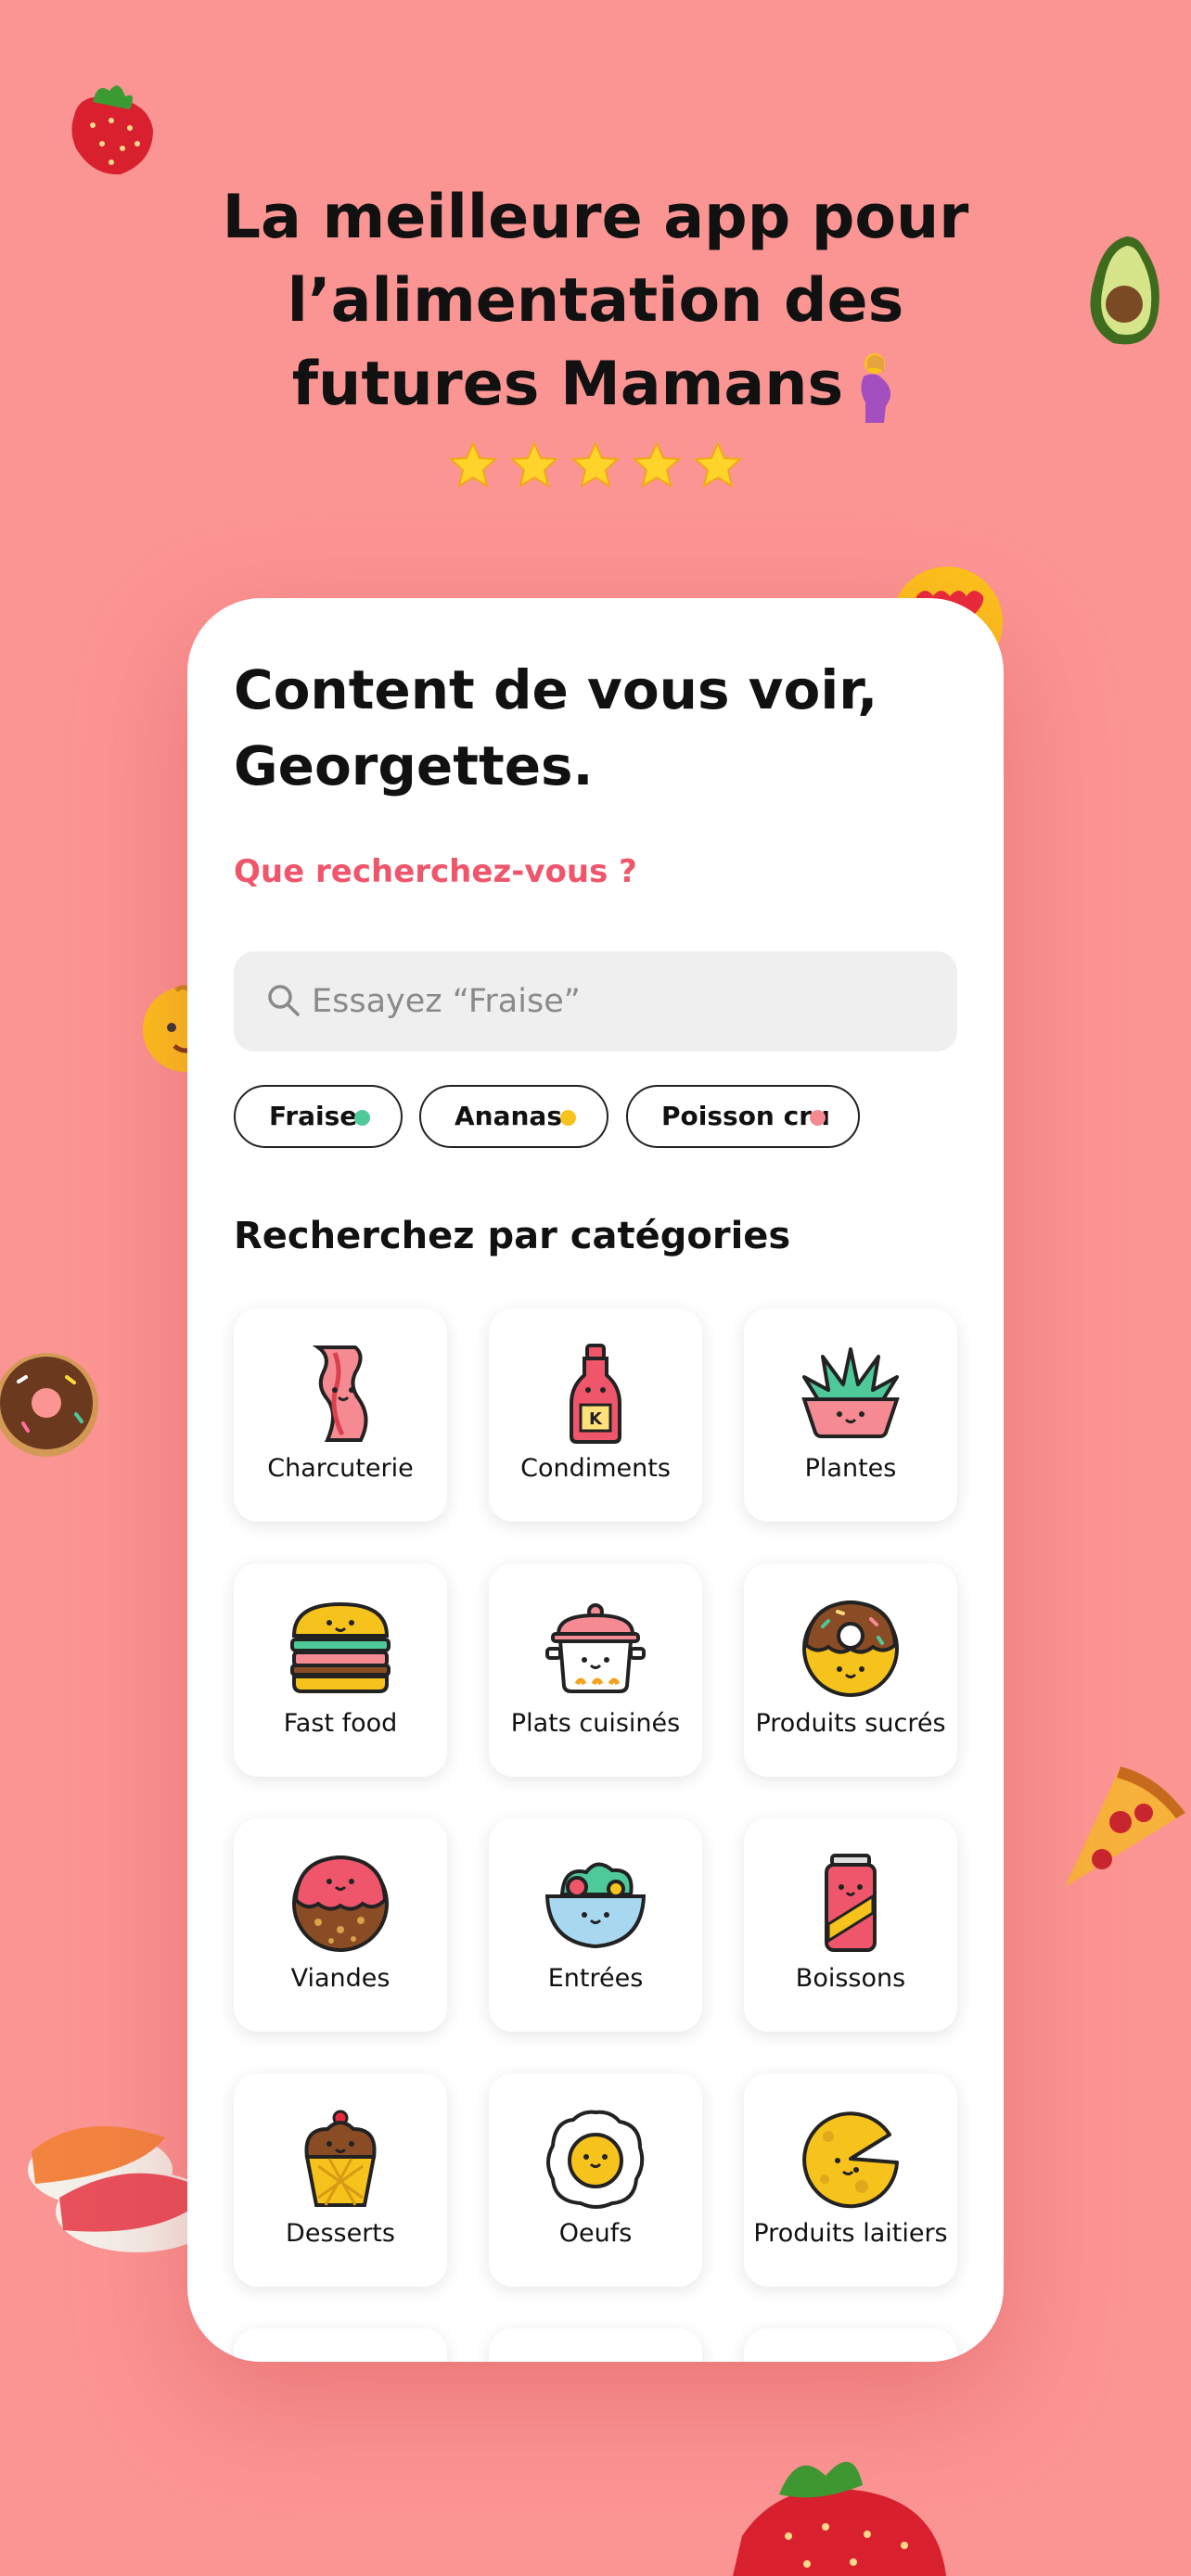  I want to click on category-card-produits-laitiers: Produits laitiers, so click(850, 2180).